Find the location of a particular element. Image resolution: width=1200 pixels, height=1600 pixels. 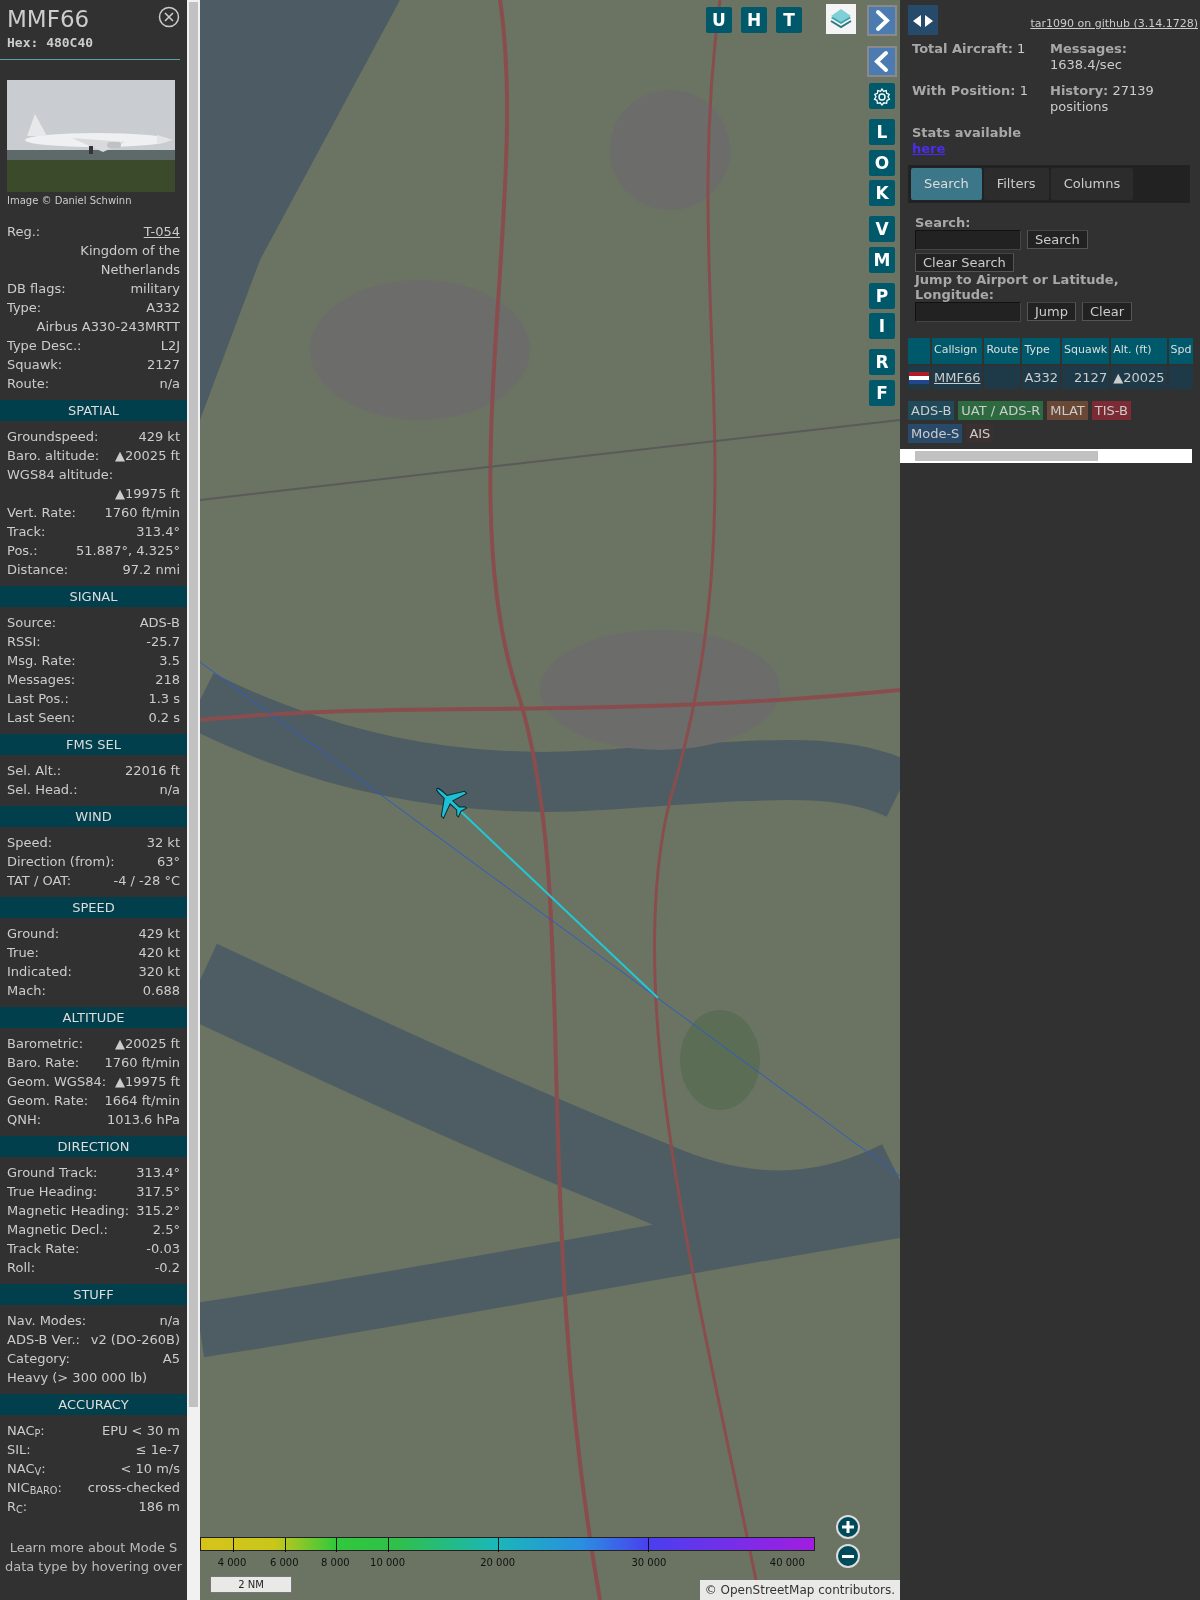

field-label: Route: is located at coordinates (28, 383).